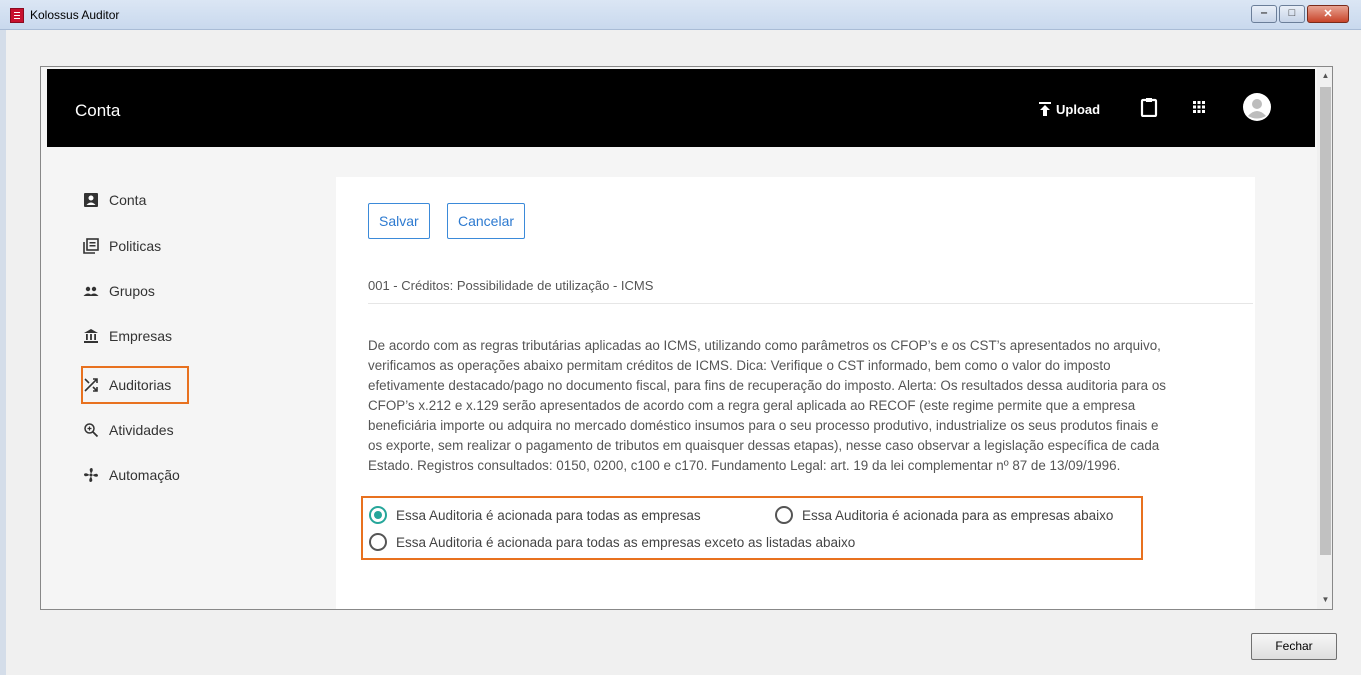 This screenshot has height=675, width=1361. I want to click on divider, so click(810, 303).